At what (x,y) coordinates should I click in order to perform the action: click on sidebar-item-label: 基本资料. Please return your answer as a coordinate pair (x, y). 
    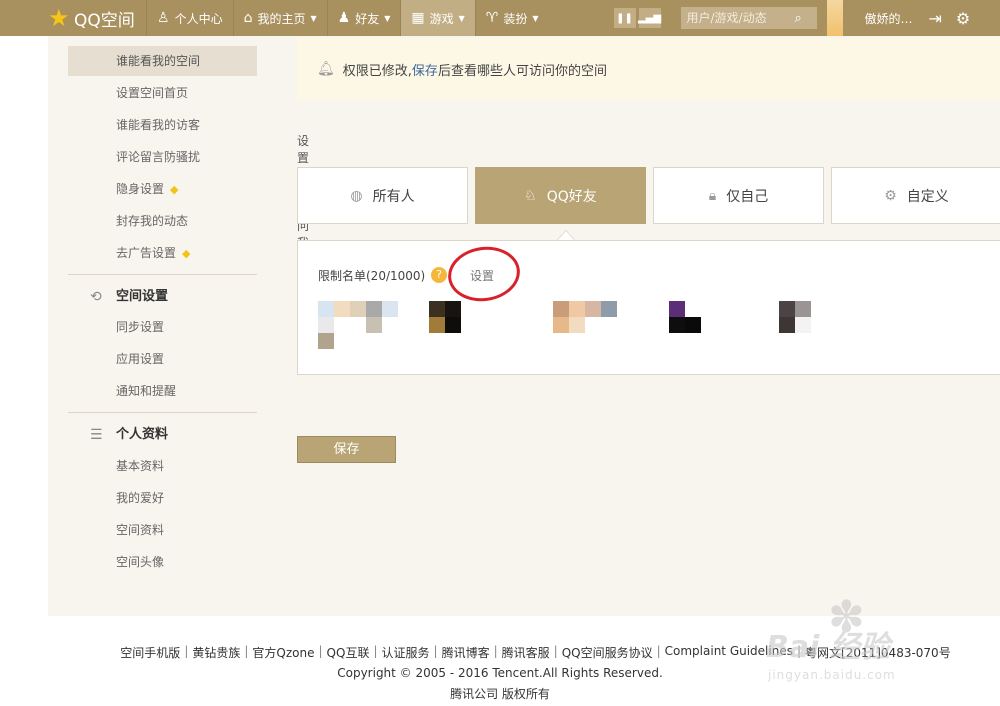
    Looking at the image, I should click on (140, 466).